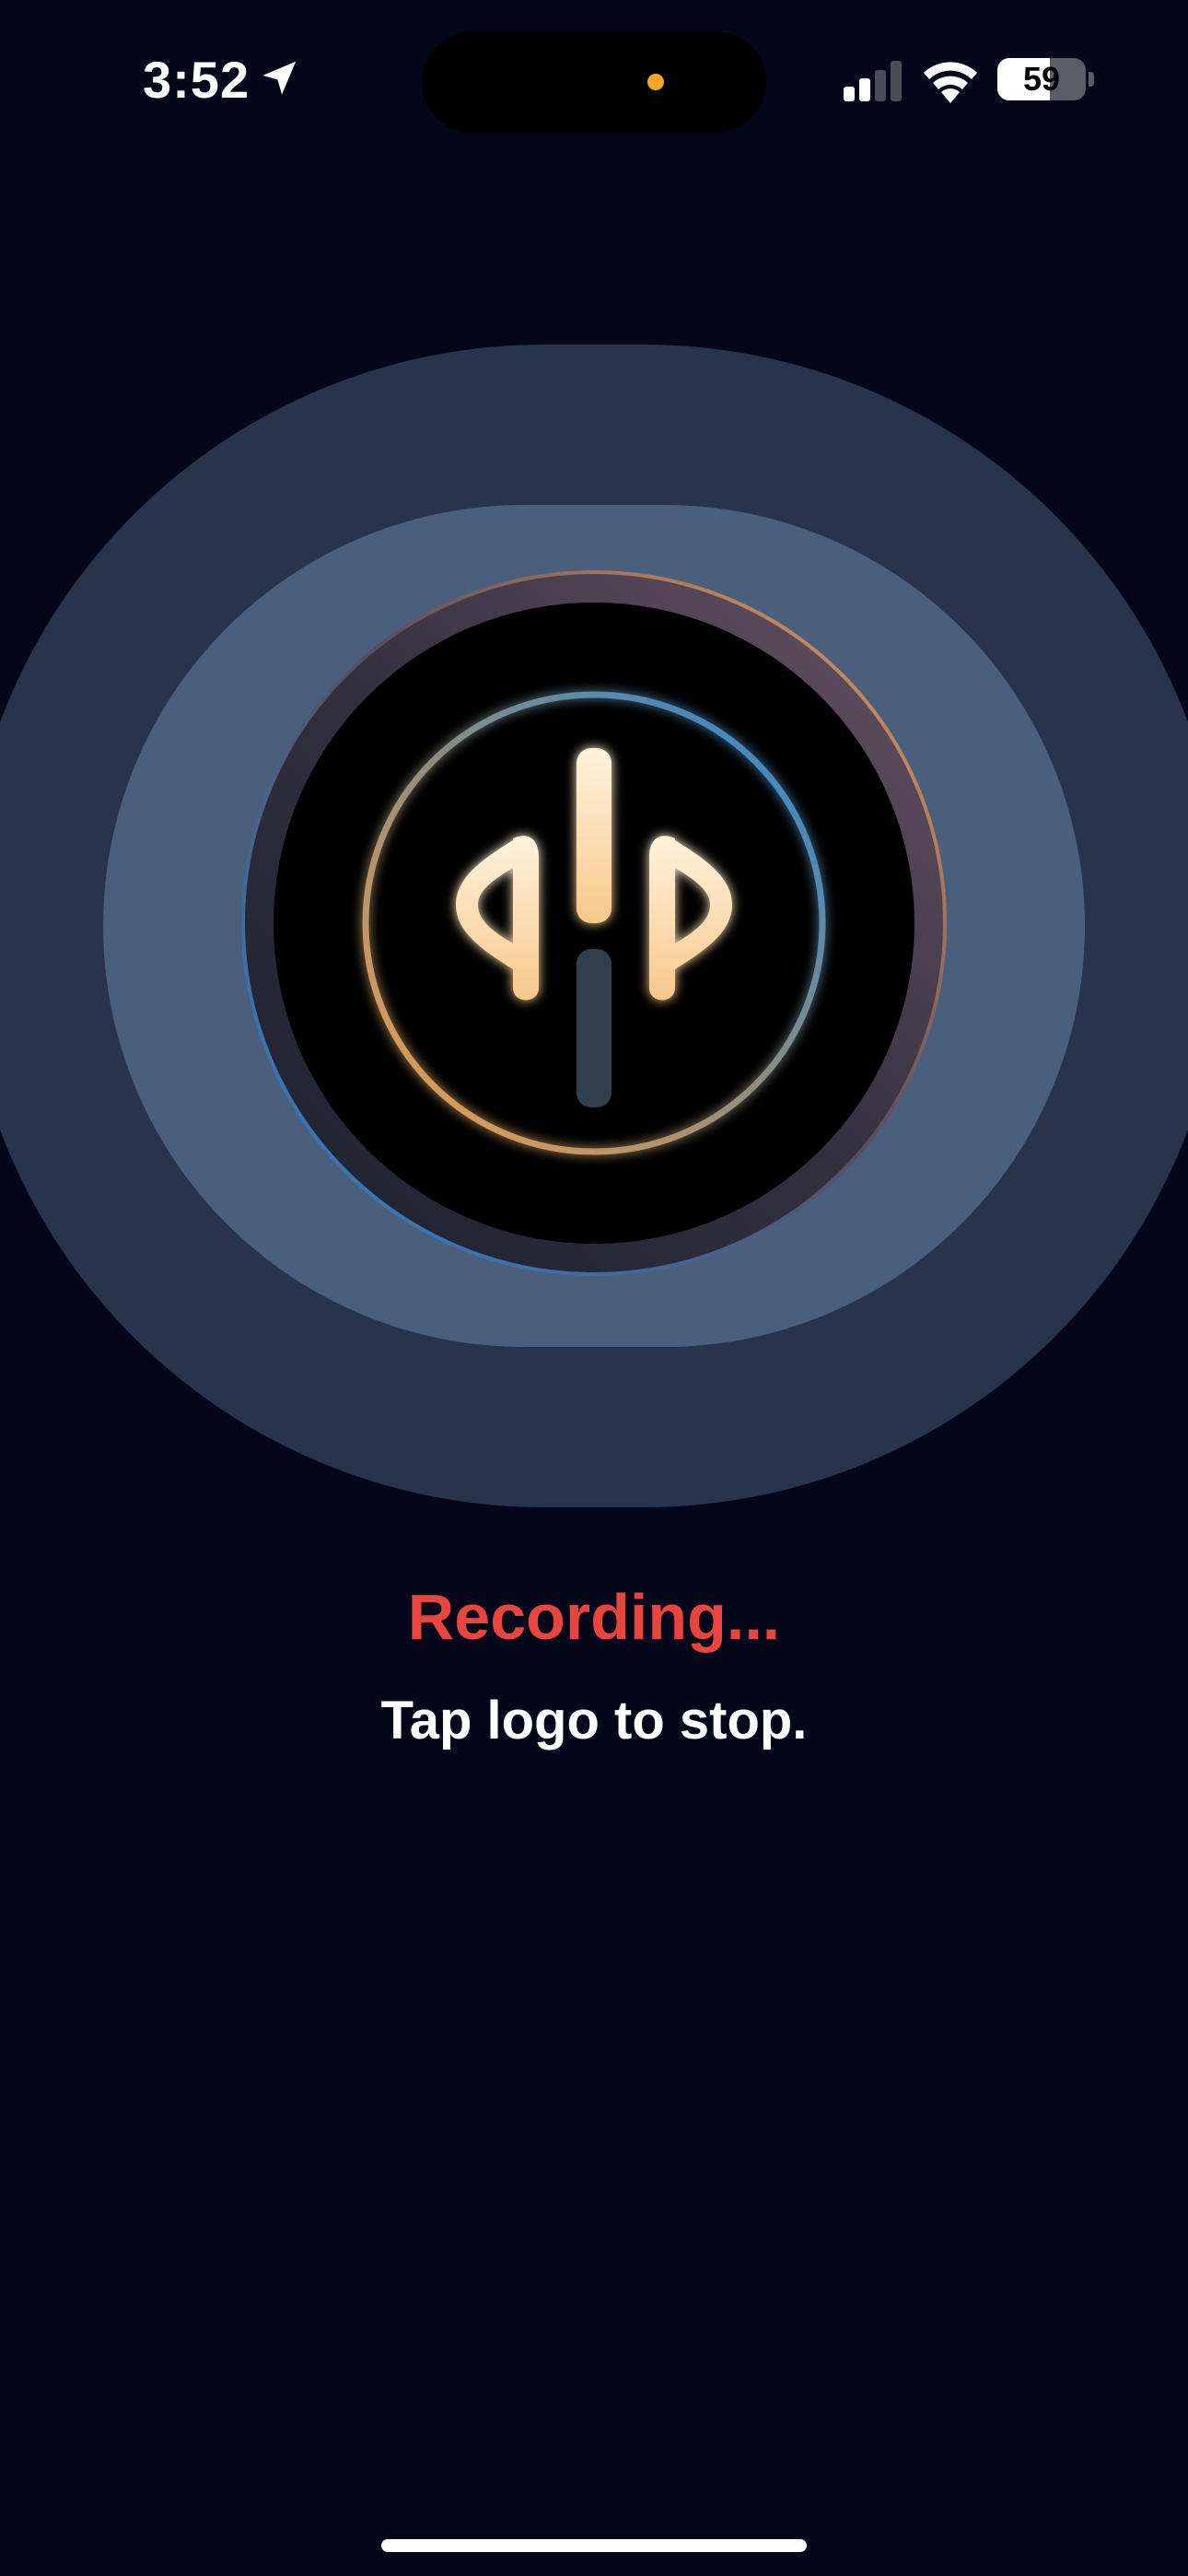  I want to click on privacy-indicator-dot, so click(655, 82).